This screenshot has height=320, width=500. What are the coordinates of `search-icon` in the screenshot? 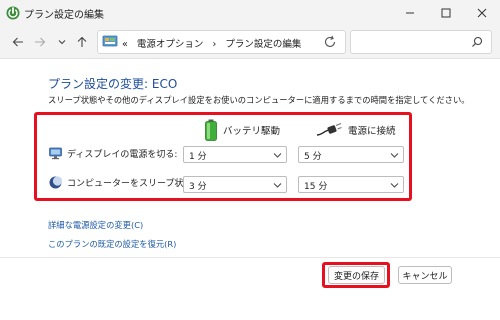 It's located at (477, 41).